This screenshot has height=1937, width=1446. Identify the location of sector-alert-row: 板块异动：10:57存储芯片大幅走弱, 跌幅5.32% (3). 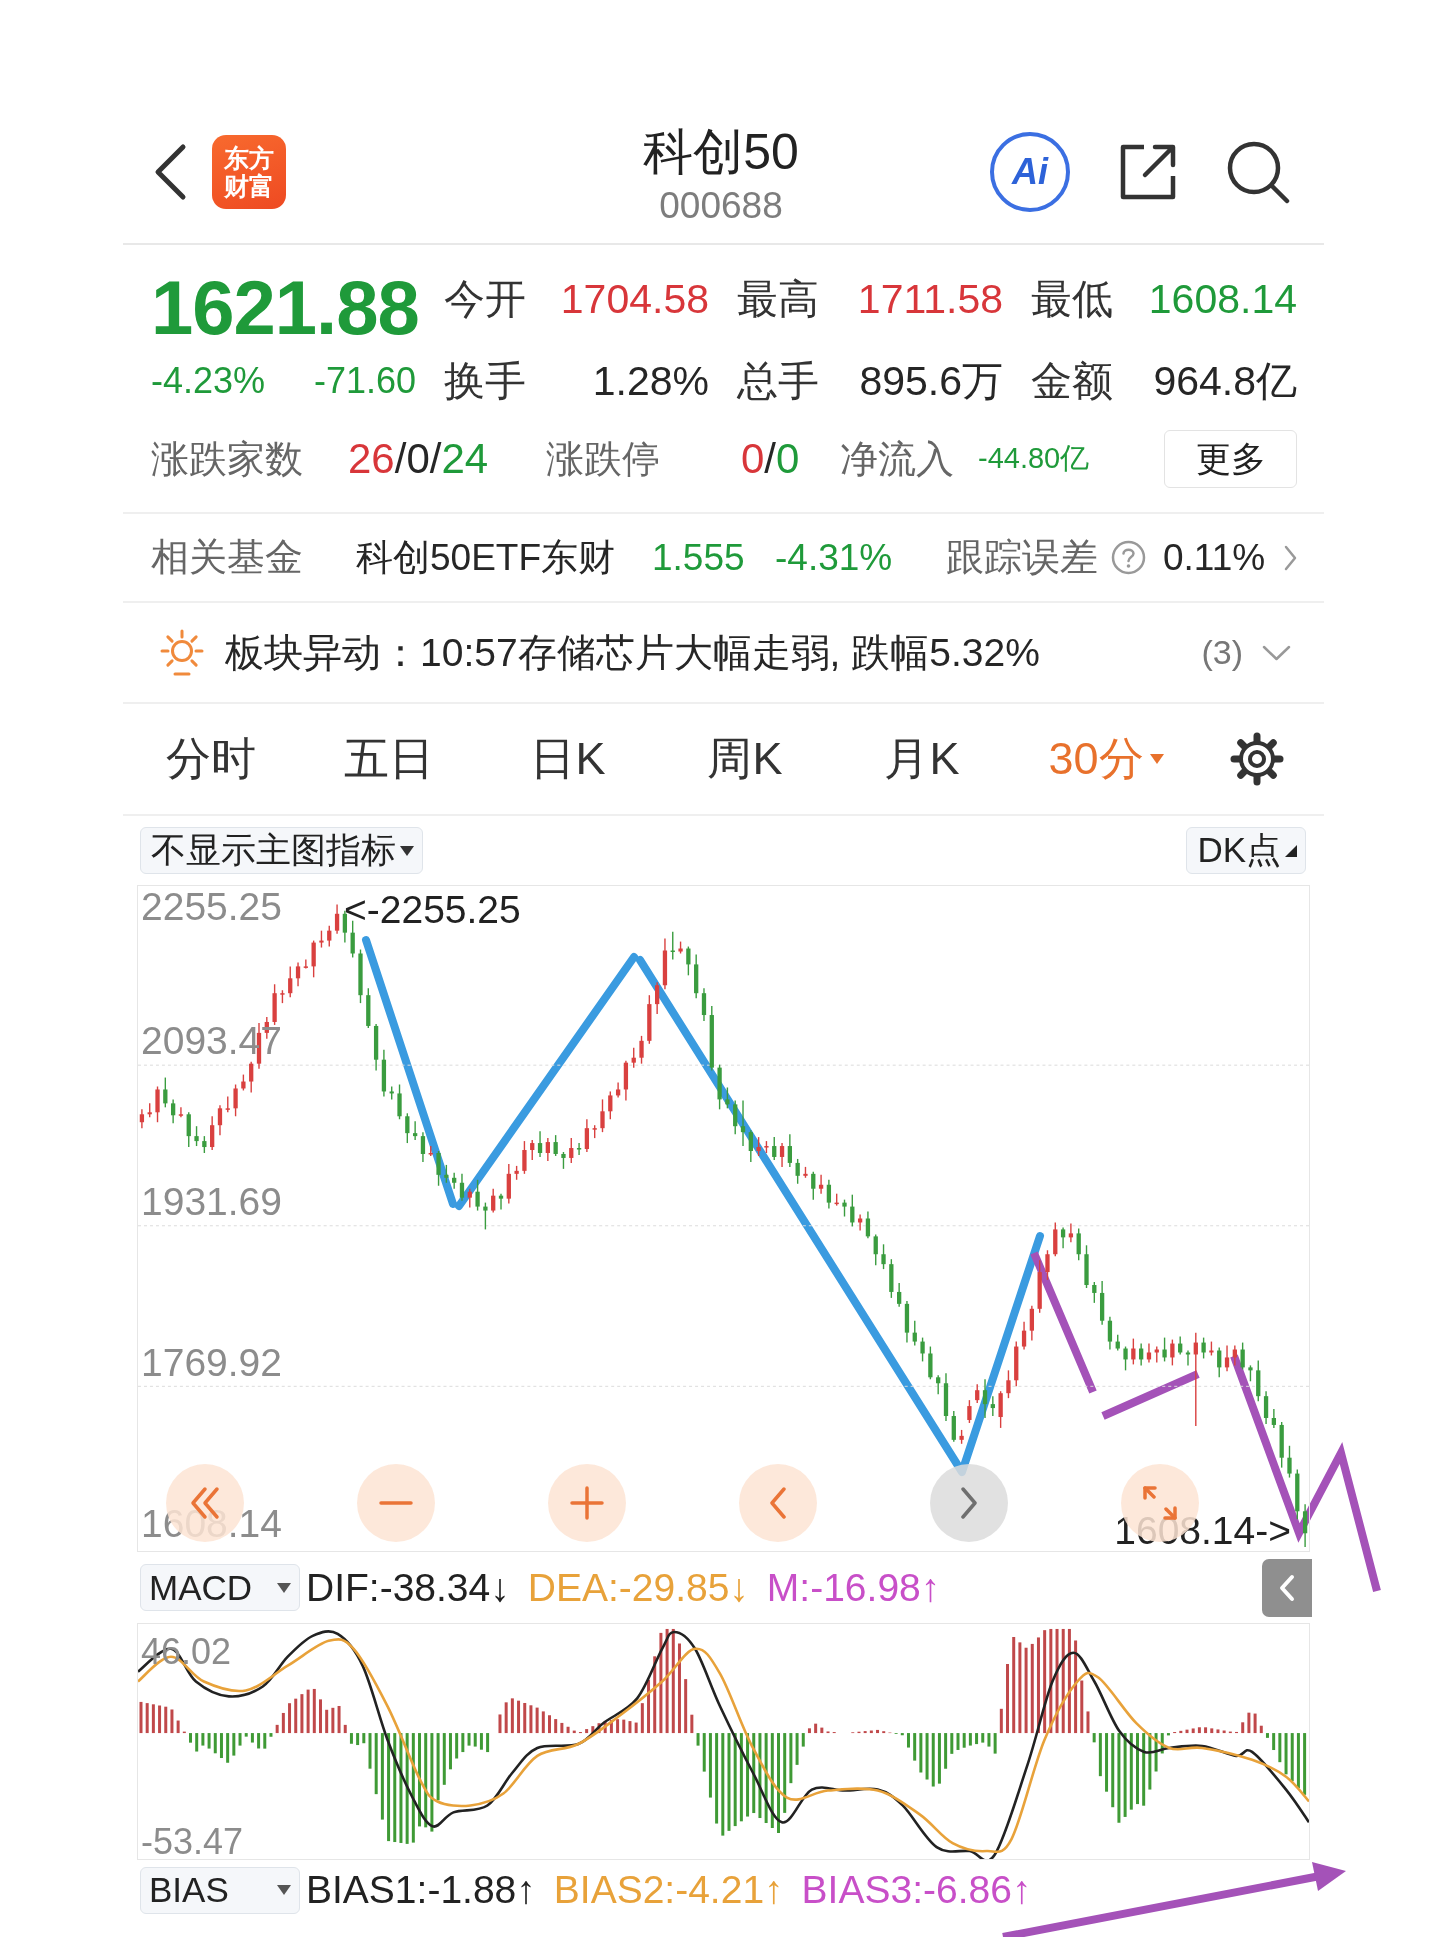
(723, 653).